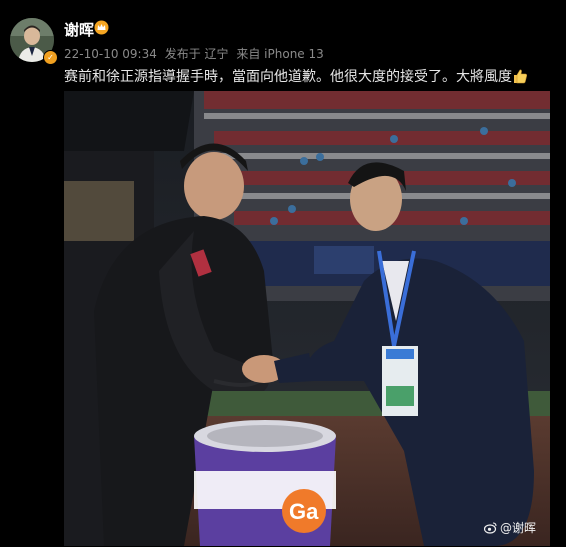  I want to click on crown-vip-icon, so click(101, 27).